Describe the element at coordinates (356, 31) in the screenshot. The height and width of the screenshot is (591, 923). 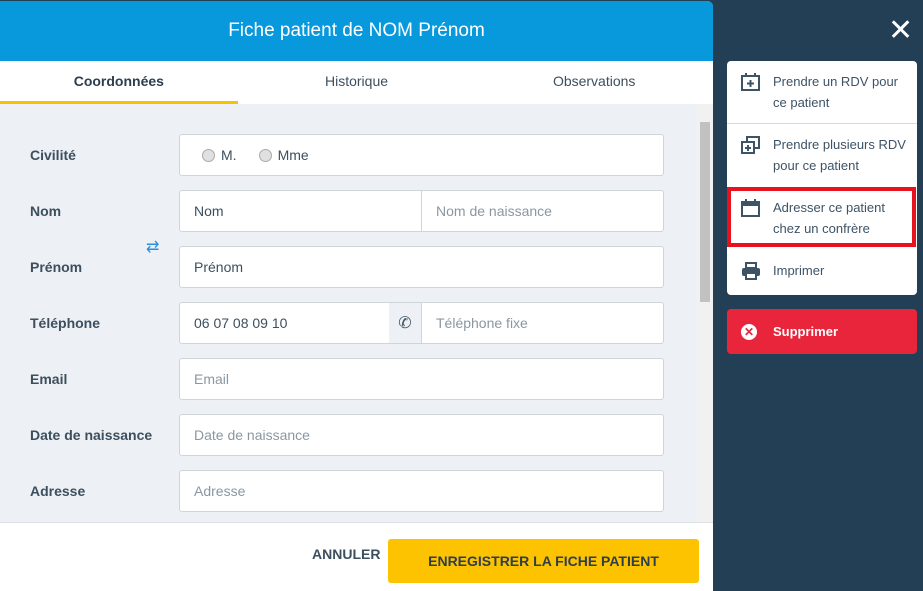
I see `modal-title: Fiche patient de NOM Prénom` at that location.